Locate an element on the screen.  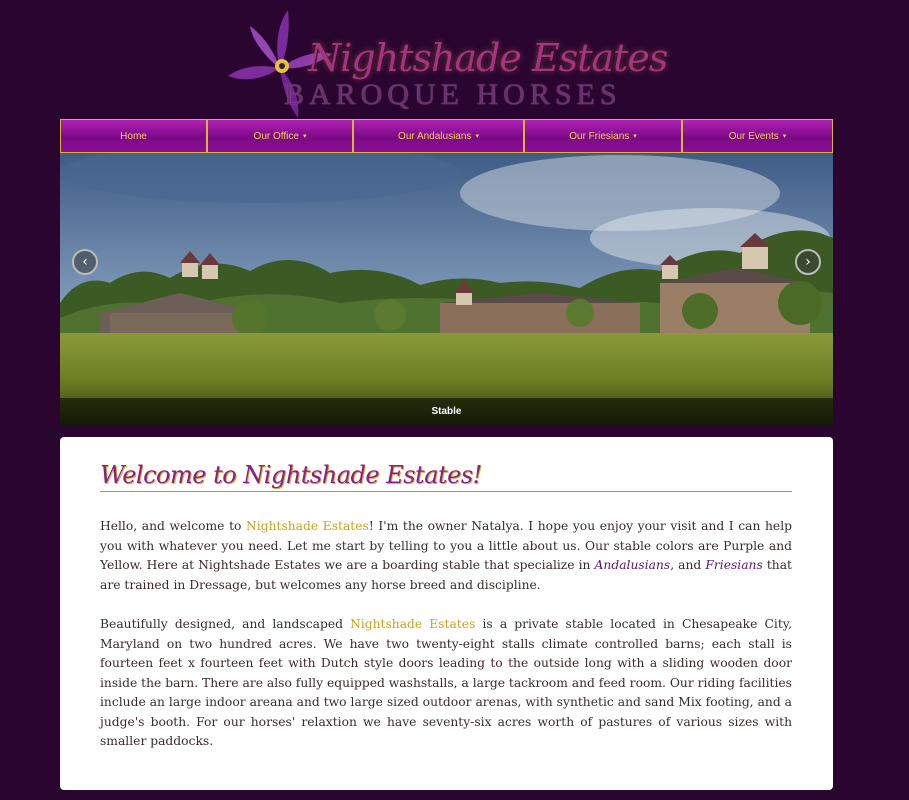
page-title: Welcome to Nightshade Estates! is located at coordinates (291, 475).